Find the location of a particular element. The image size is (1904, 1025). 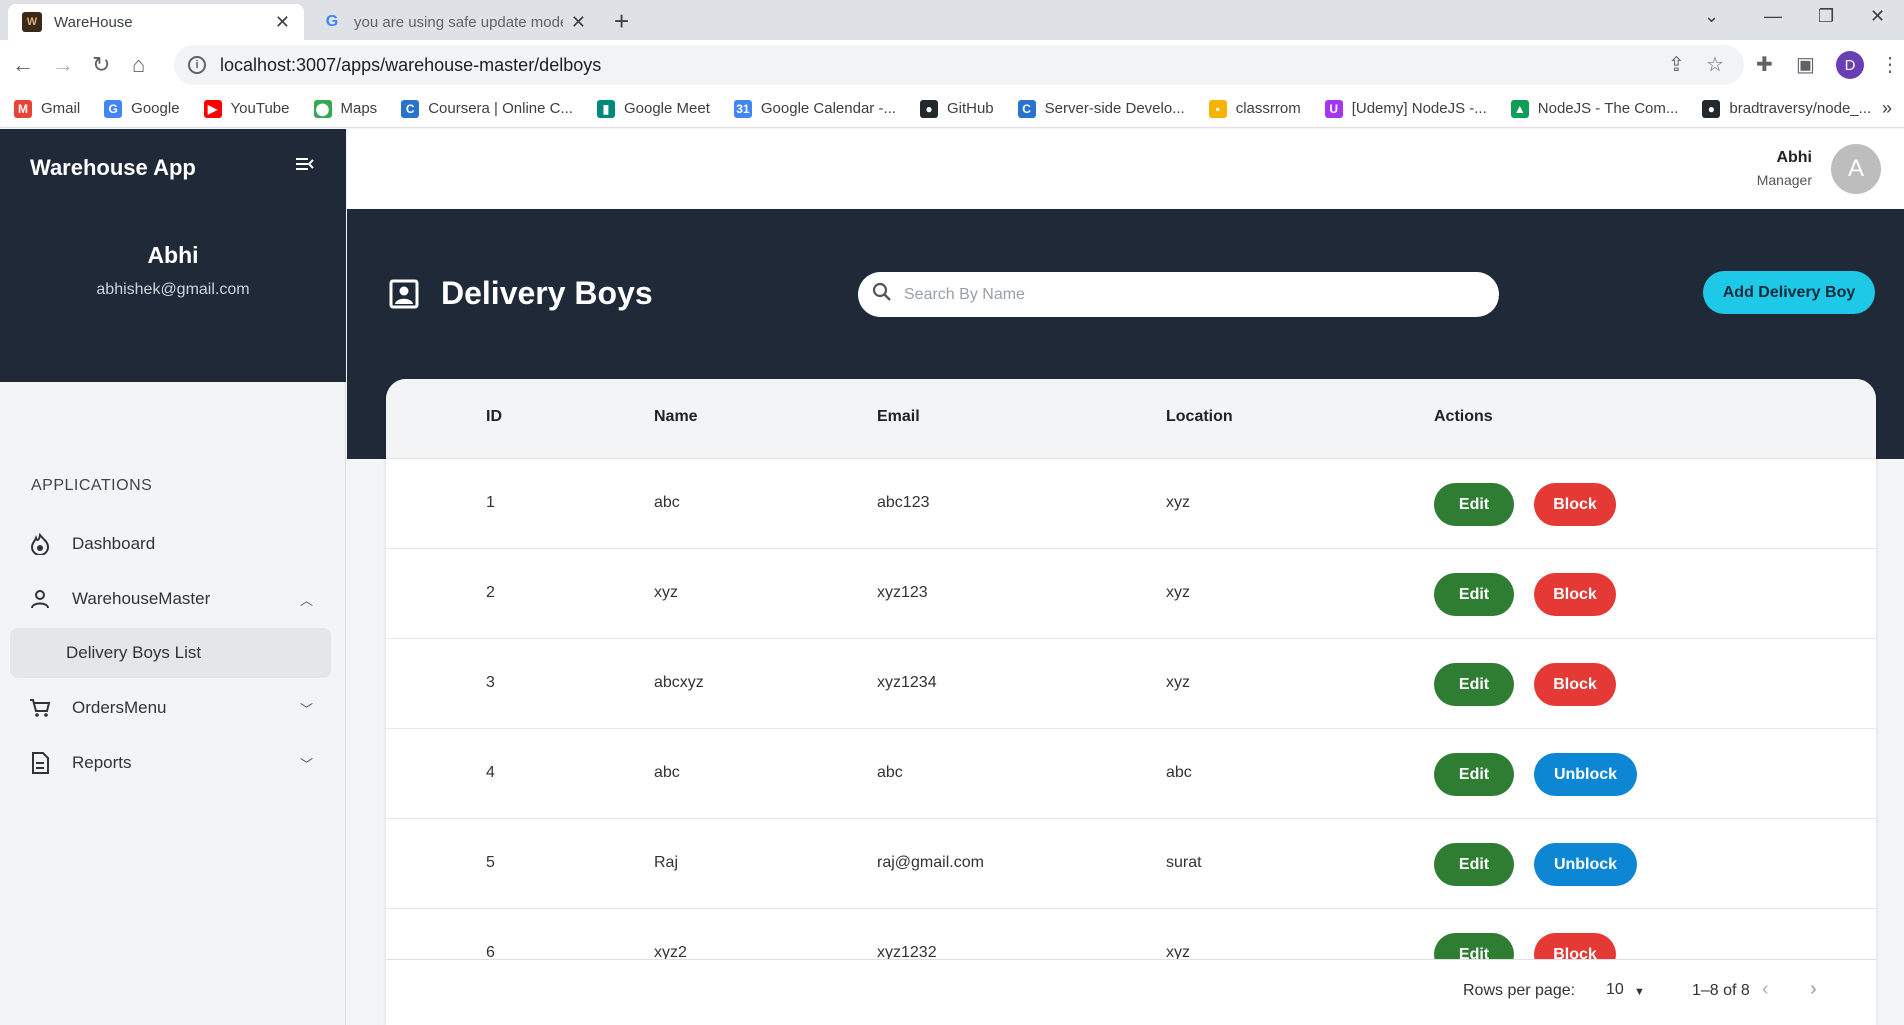

cell-name: abcxyz is located at coordinates (679, 682).